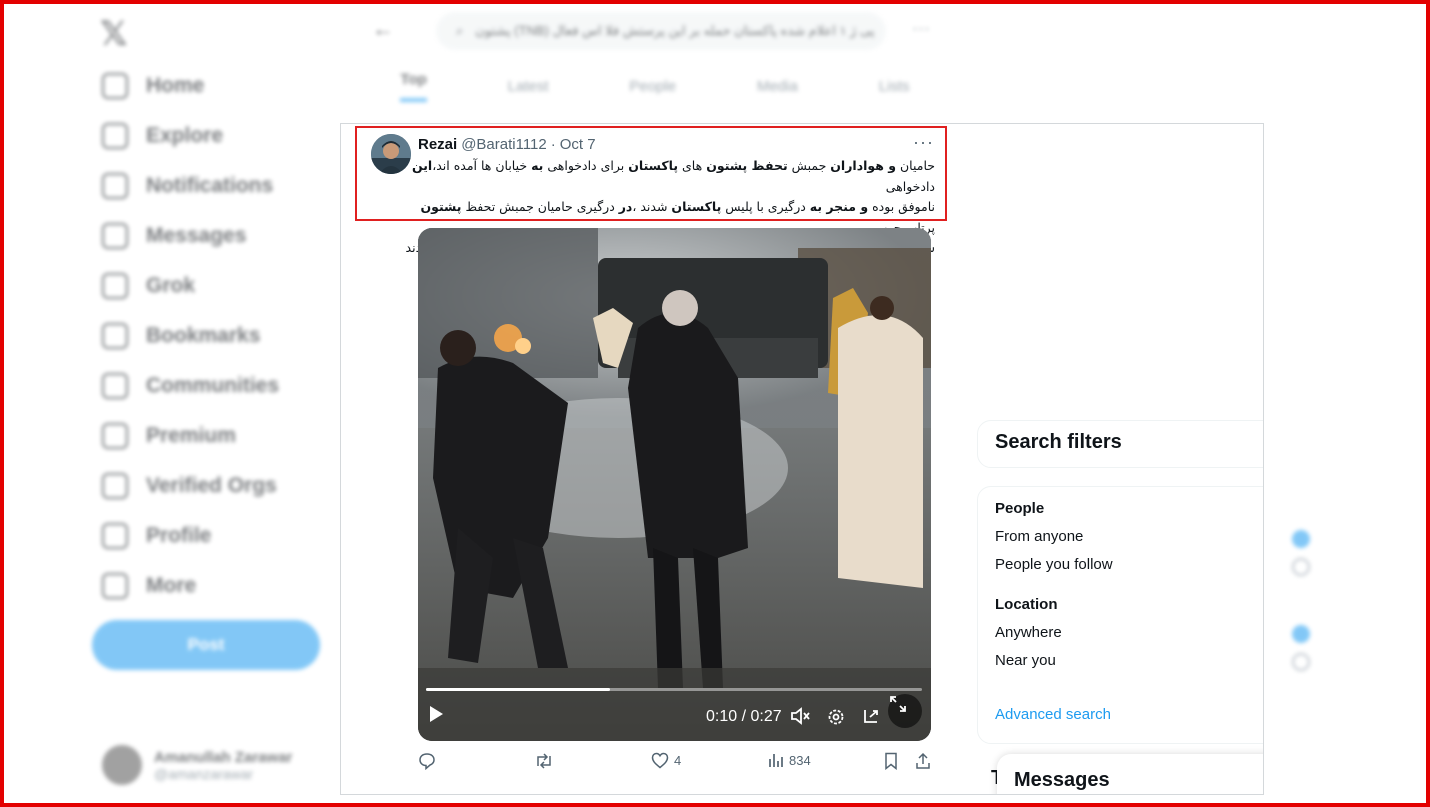 The image size is (1430, 807). I want to click on lightning-icon, so click(115, 486).